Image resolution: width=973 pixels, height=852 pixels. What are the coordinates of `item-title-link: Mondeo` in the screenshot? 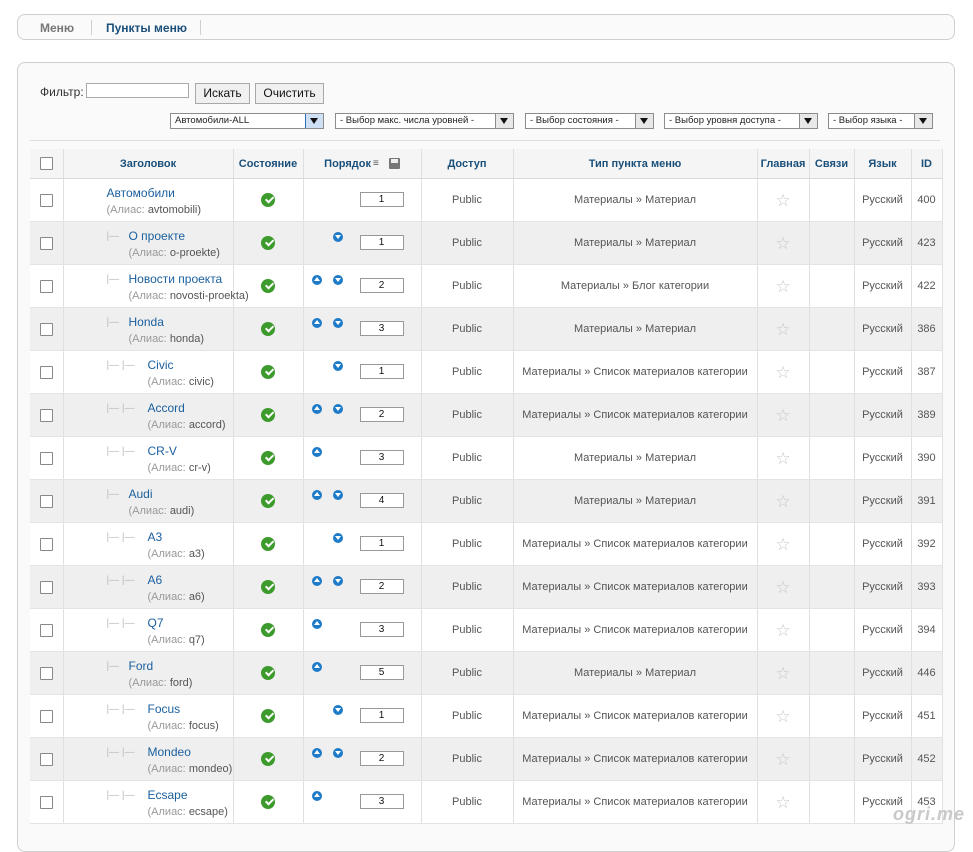 It's located at (169, 752).